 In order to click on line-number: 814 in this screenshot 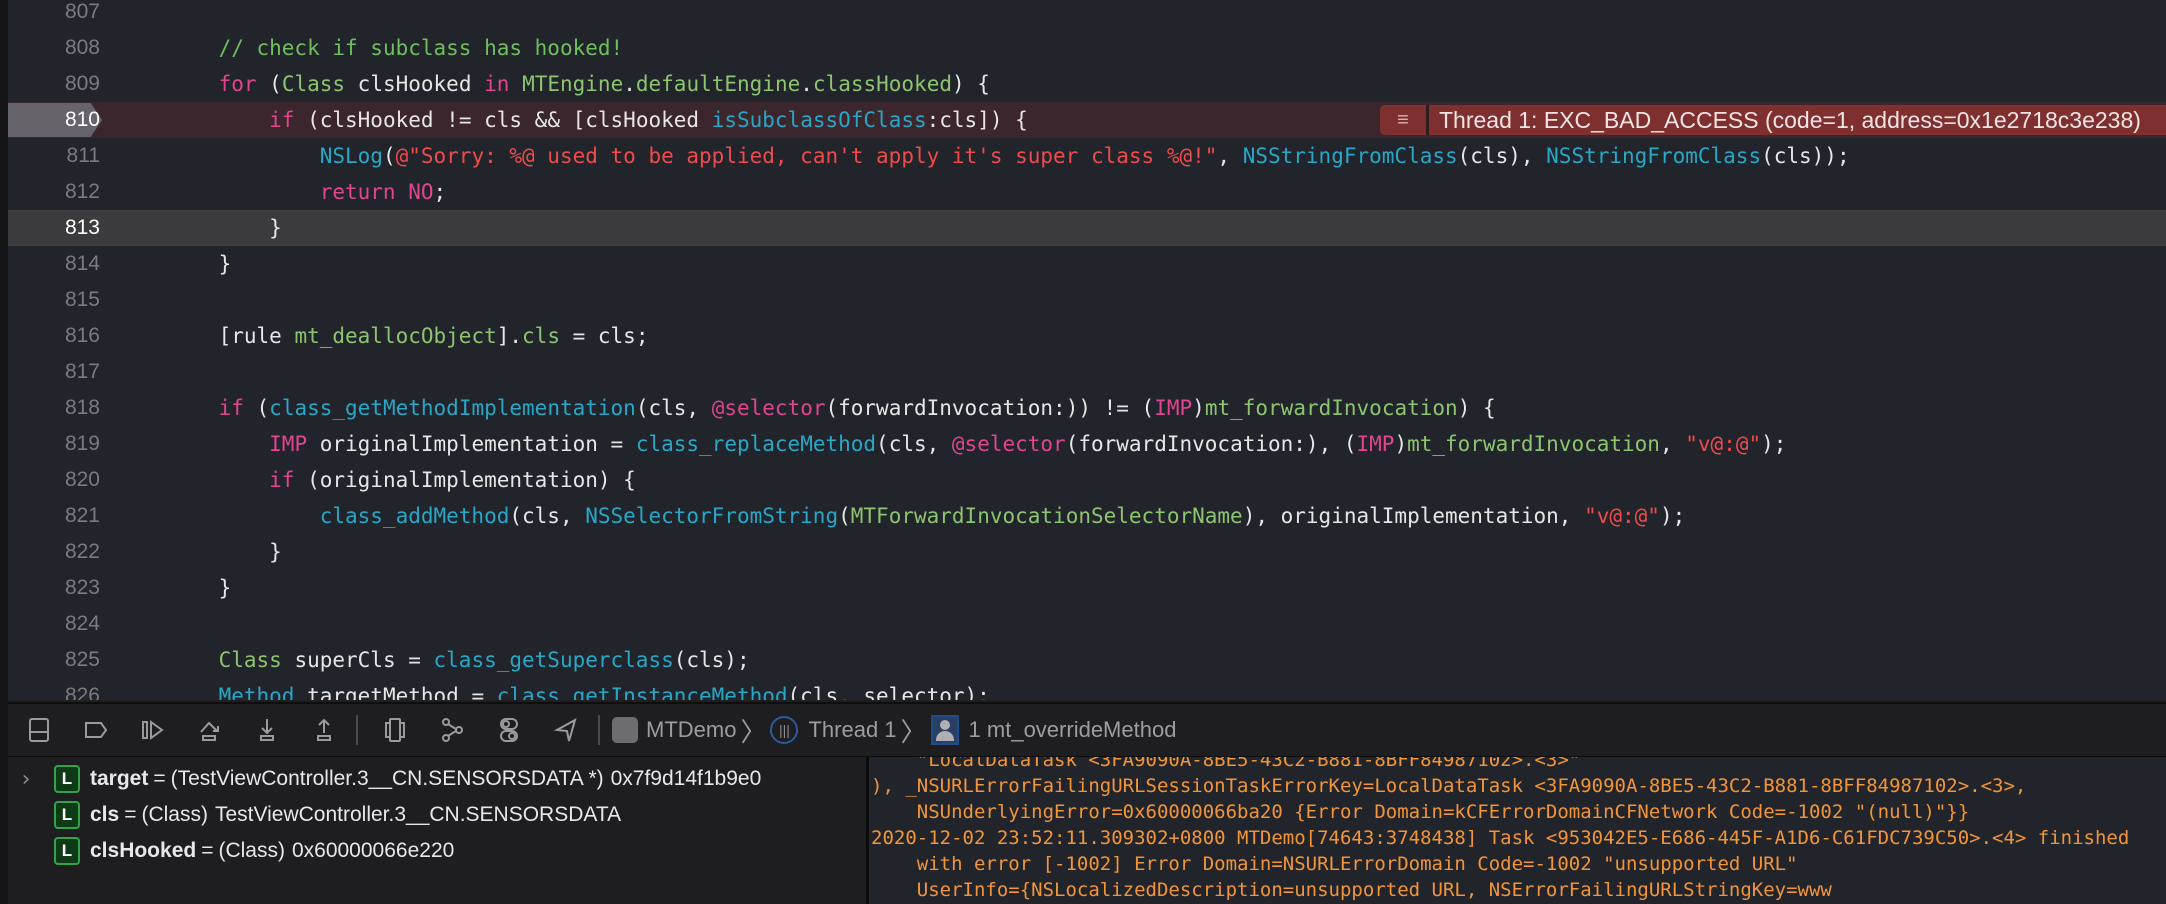, I will do `click(54, 264)`.